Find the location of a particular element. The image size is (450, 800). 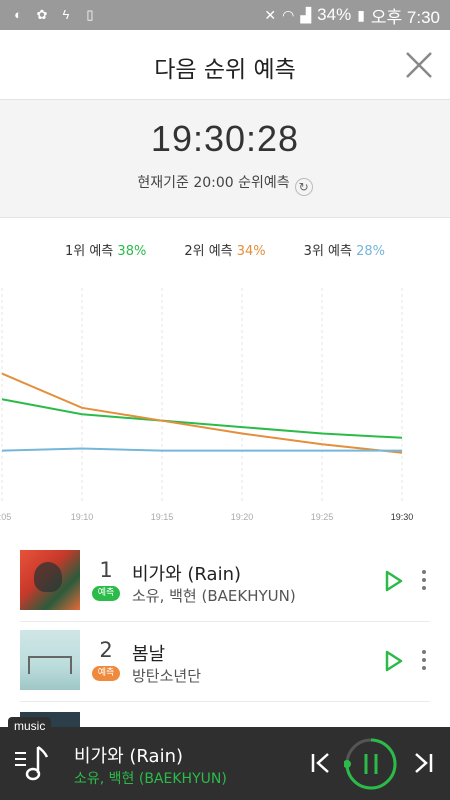

lte-icon: ◐ is located at coordinates (18, 14).